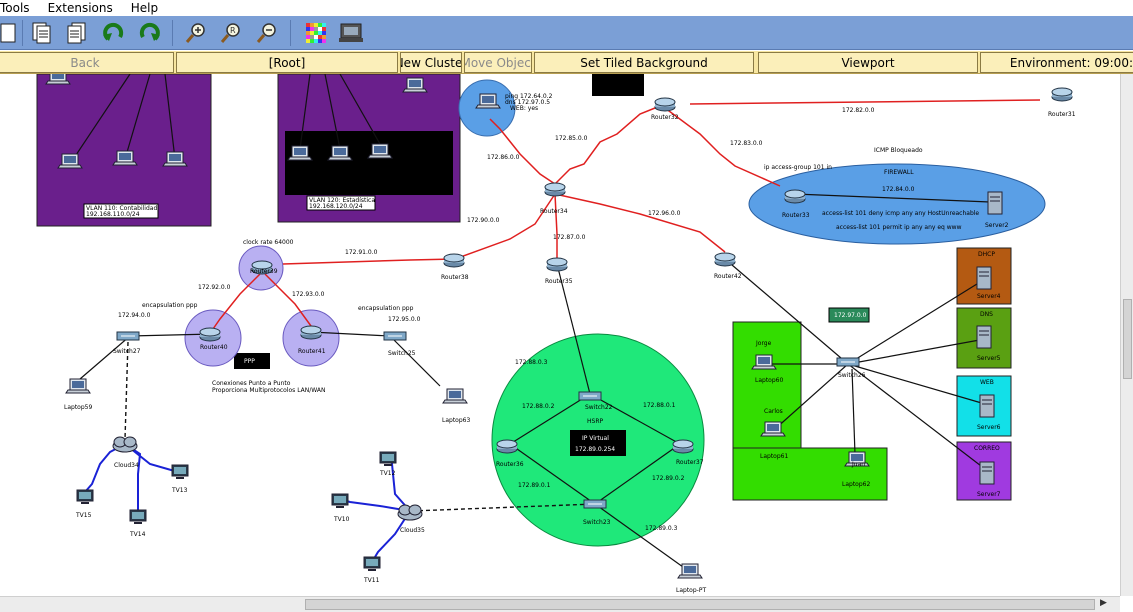 This screenshot has width=1133, height=612. I want to click on router36-icon, so click(507, 446).